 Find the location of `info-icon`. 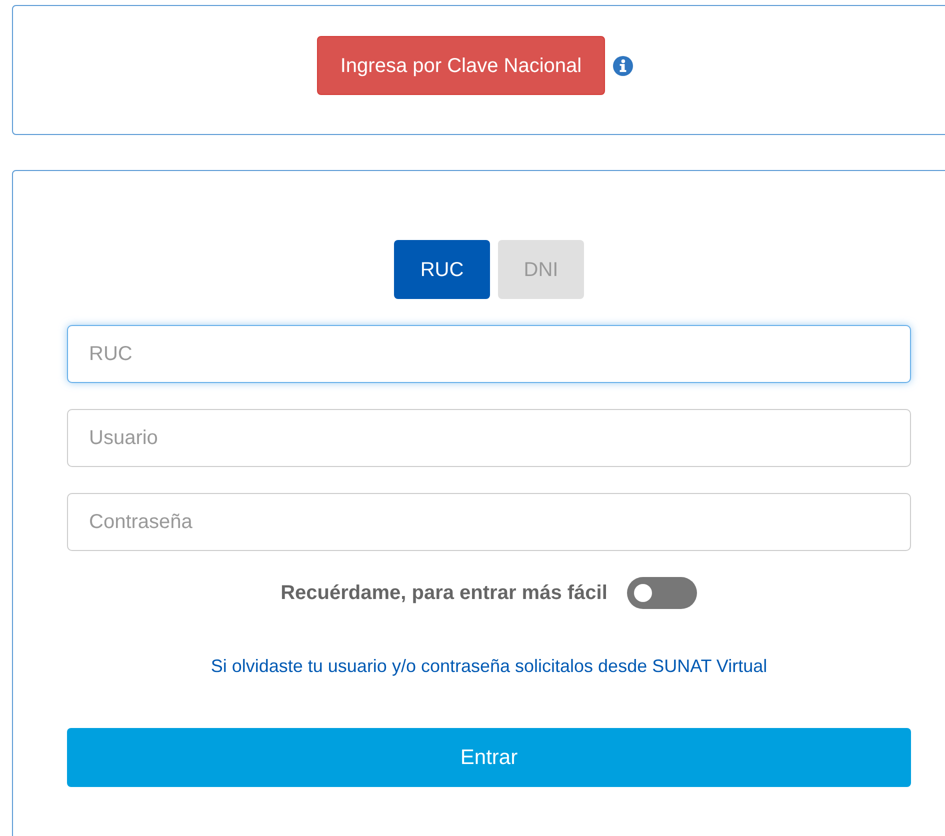

info-icon is located at coordinates (622, 66).